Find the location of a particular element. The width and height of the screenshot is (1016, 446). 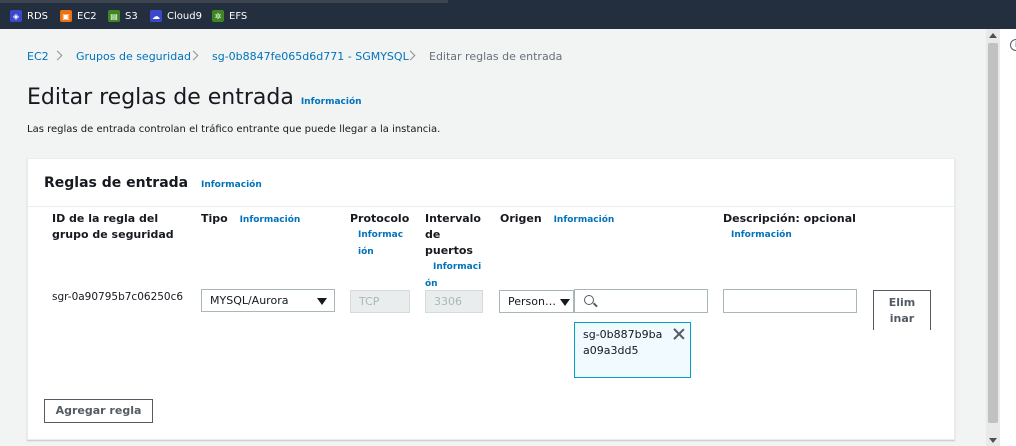

column-header-description-label: Descripción: opcional is located at coordinates (789, 218).